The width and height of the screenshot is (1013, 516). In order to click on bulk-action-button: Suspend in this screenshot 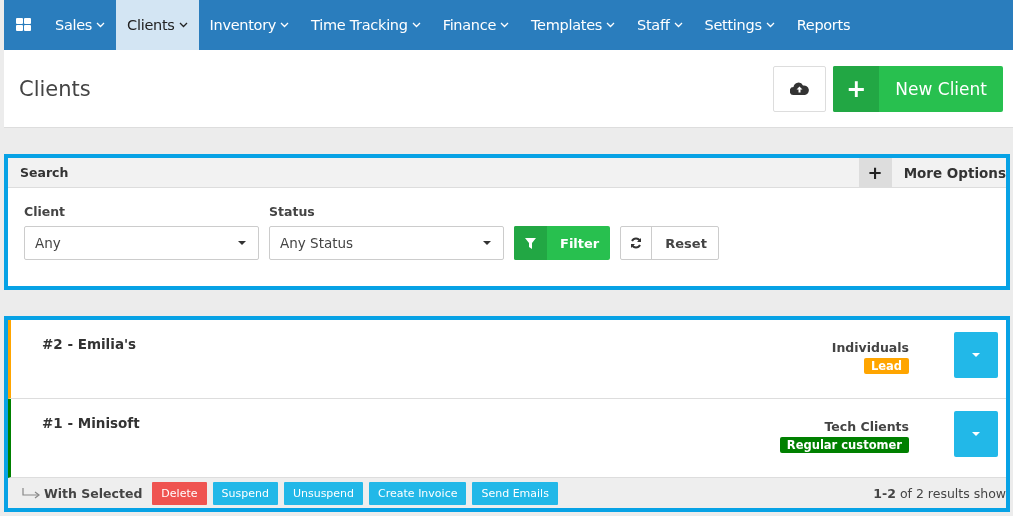, I will do `click(245, 493)`.